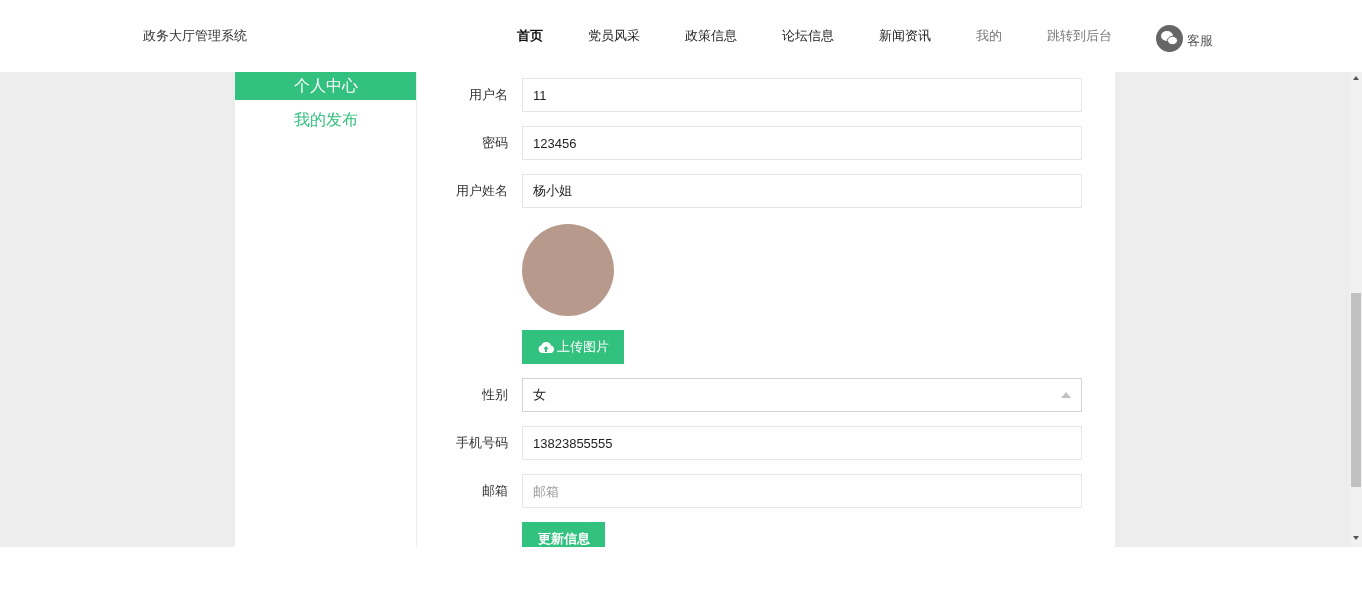  Describe the element at coordinates (802, 95) in the screenshot. I see `input-field: 11` at that location.